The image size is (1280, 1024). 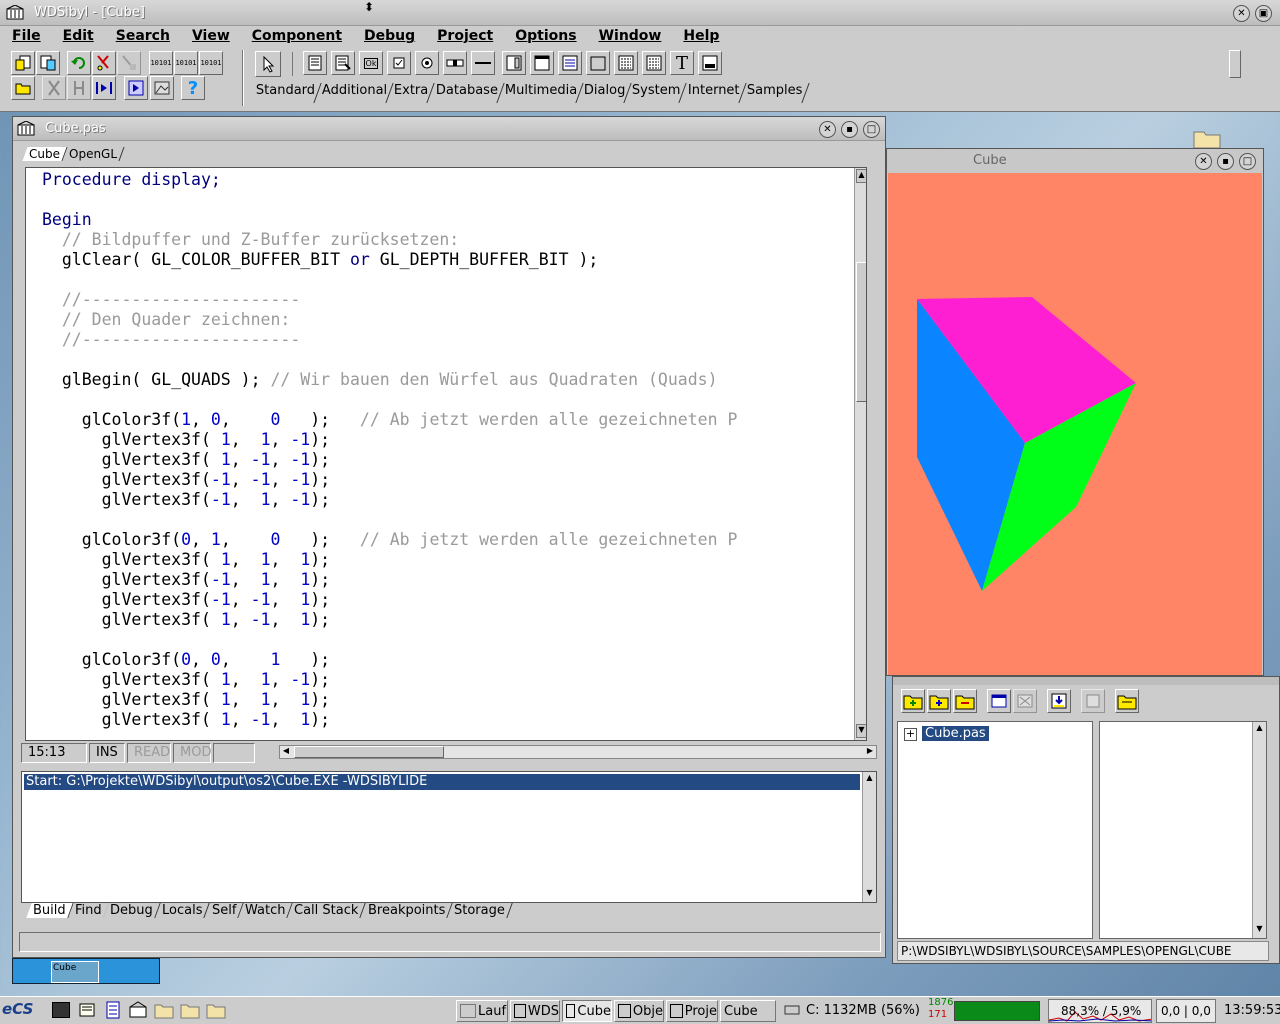 What do you see at coordinates (389, 180) in the screenshot?
I see `code-line: Procedure display;` at bounding box center [389, 180].